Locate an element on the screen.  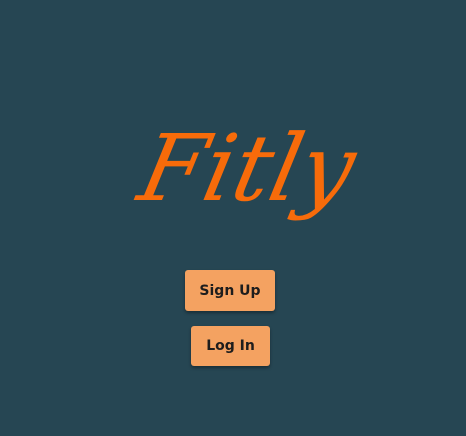
sign-up-button: Sign Up is located at coordinates (230, 290).